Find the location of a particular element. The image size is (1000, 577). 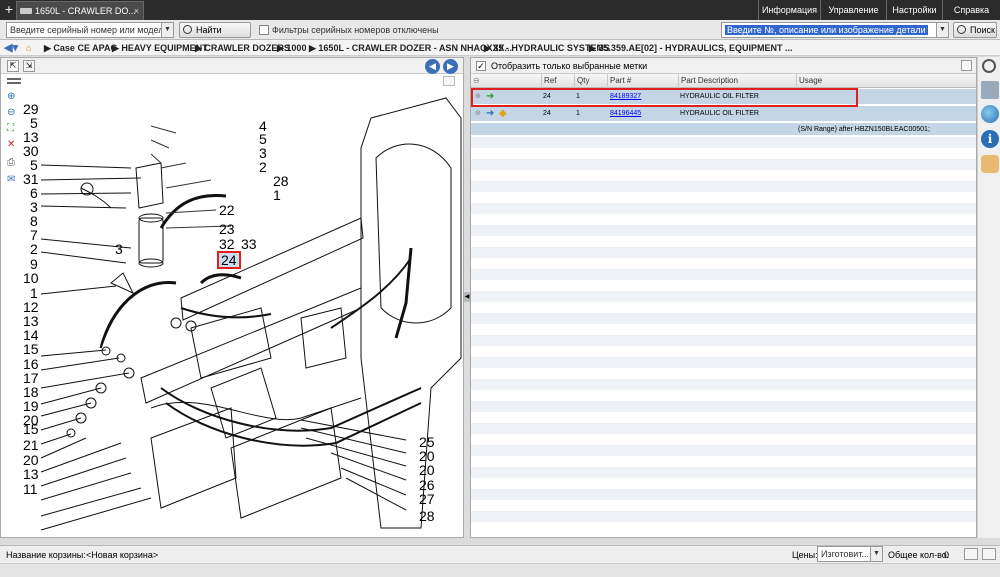

callout: 32 is located at coordinates (227, 244).